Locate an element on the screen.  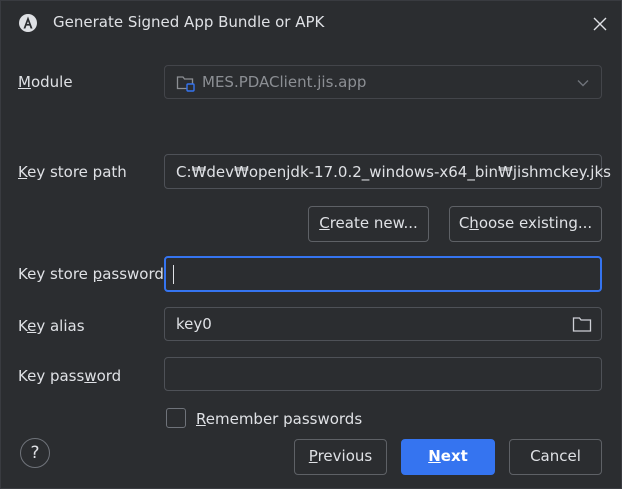
remember-passwords-checkbox is located at coordinates (176, 418).